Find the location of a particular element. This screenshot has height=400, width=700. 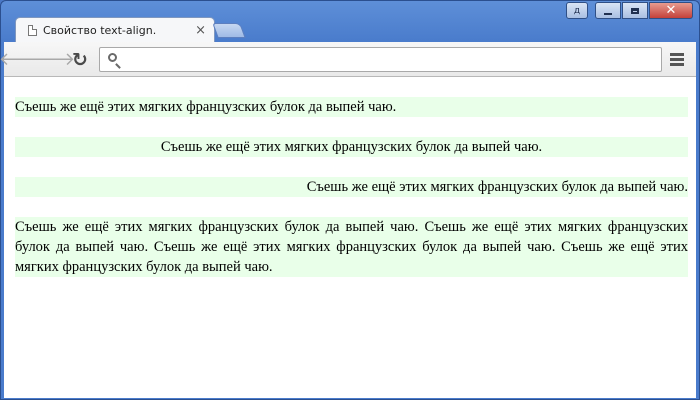

maximize-icon is located at coordinates (635, 10).